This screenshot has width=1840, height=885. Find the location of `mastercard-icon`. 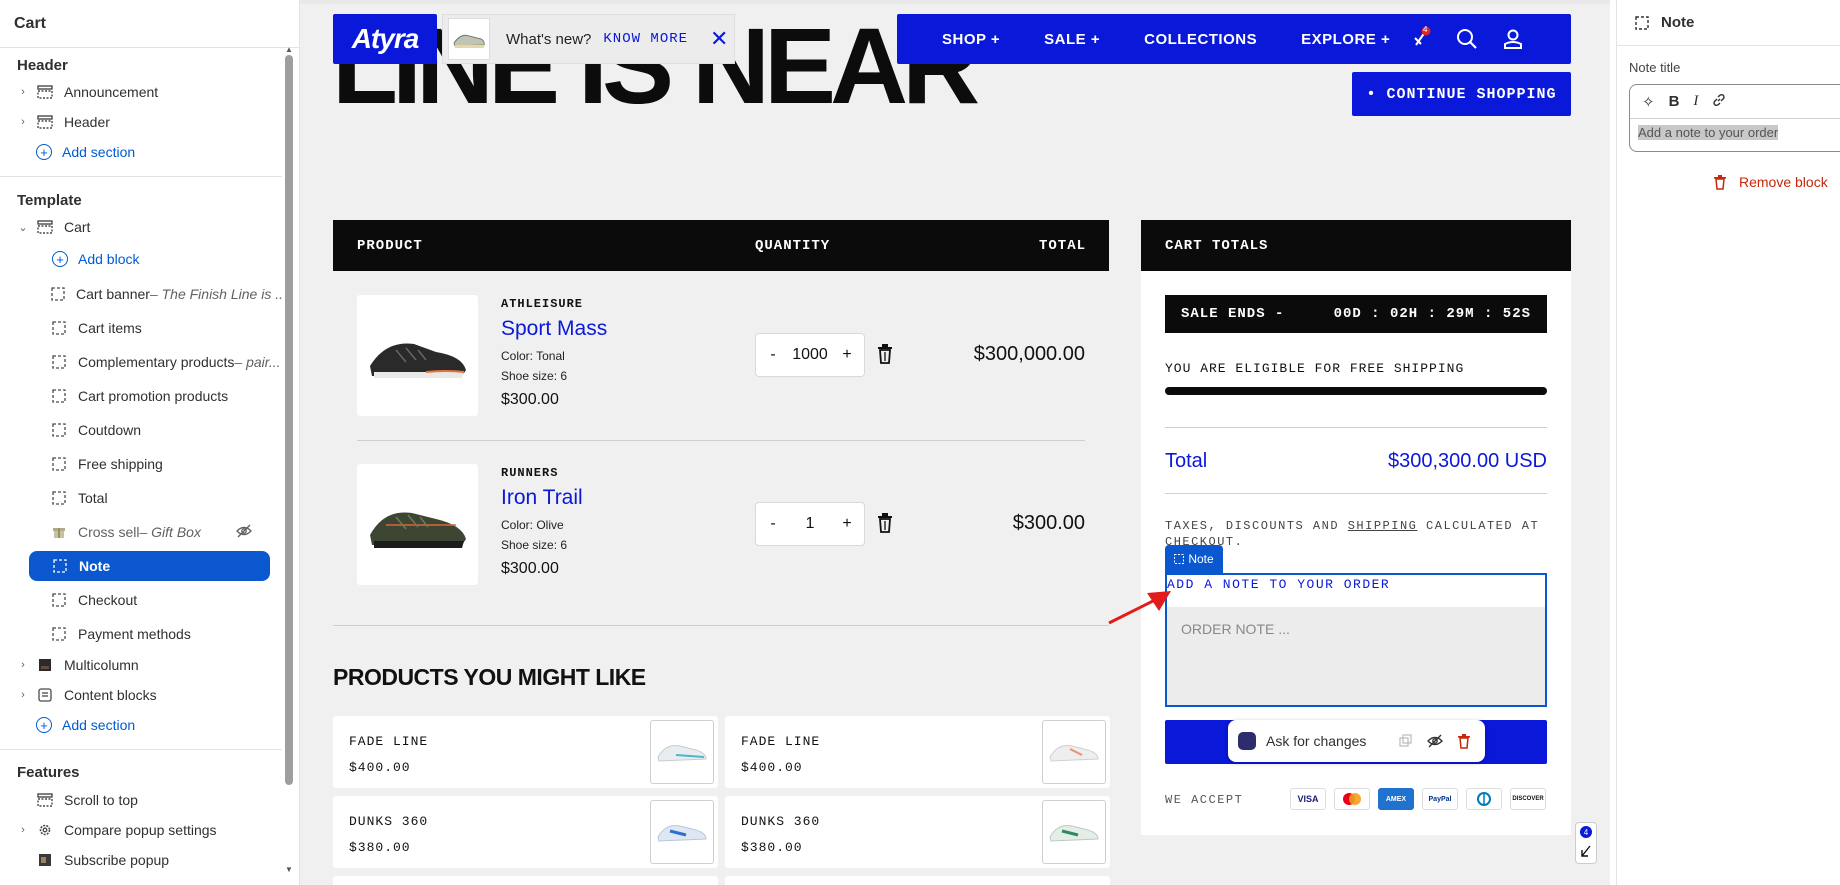

mastercard-icon is located at coordinates (1352, 799).